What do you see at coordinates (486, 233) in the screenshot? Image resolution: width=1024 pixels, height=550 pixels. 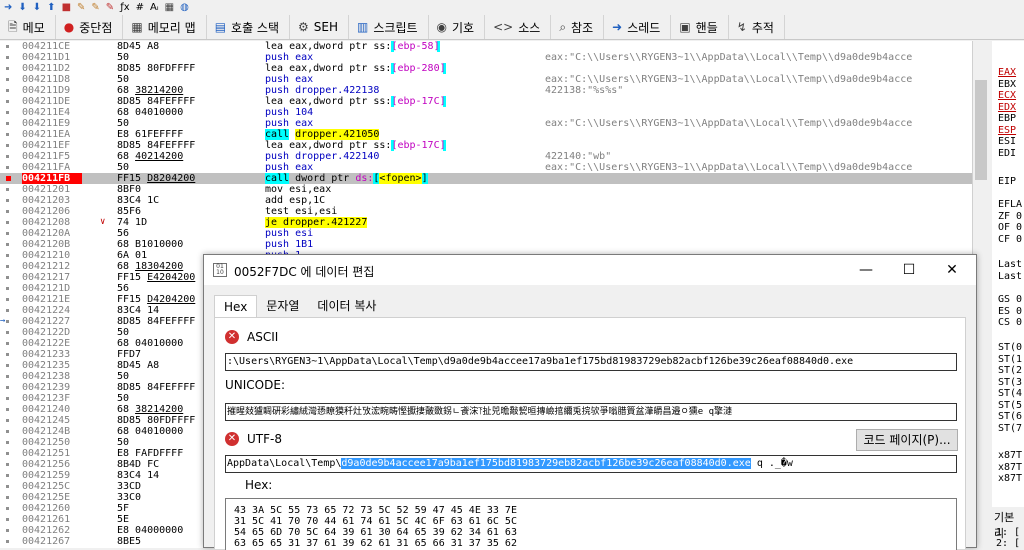 I see `disasm-row: 0042120A 56 push esi` at bounding box center [486, 233].